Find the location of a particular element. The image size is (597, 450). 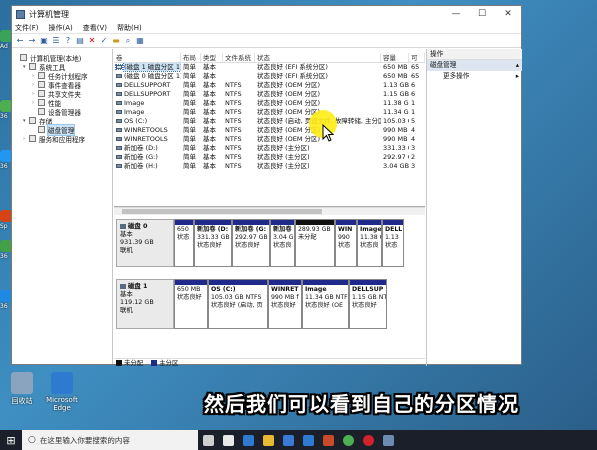

volume-name-cell: DELLSUPPORT is located at coordinates (147, 94).